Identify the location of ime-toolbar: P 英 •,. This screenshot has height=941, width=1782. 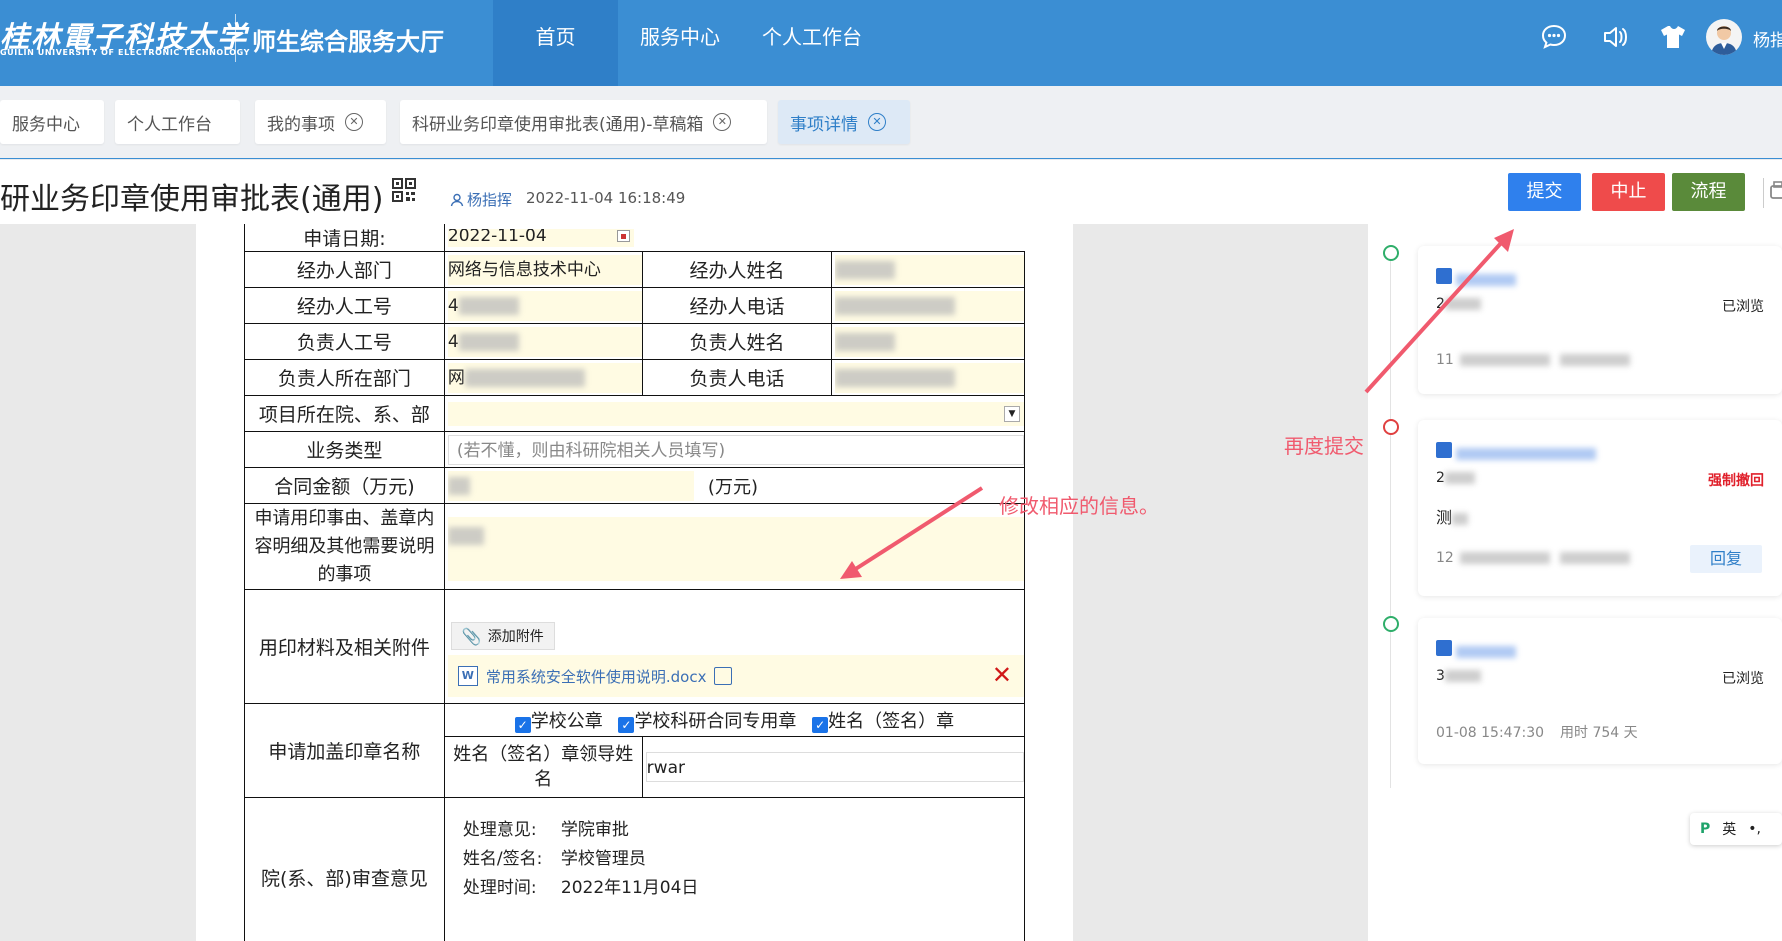
(1736, 829).